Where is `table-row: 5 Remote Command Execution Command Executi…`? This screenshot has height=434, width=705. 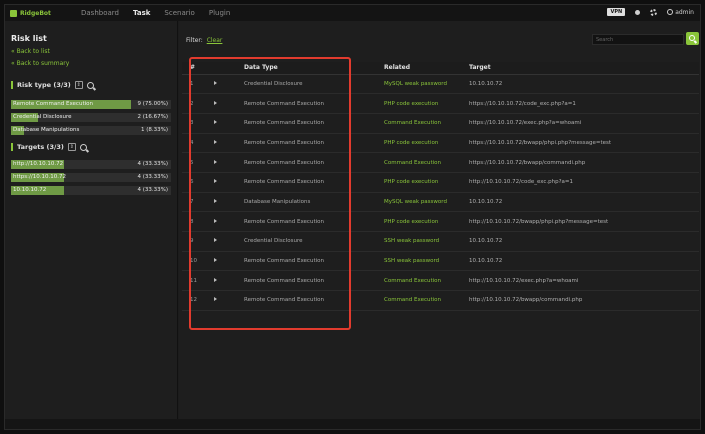
table-row: 5 Remote Command Execution Command Executi… is located at coordinates (440, 162).